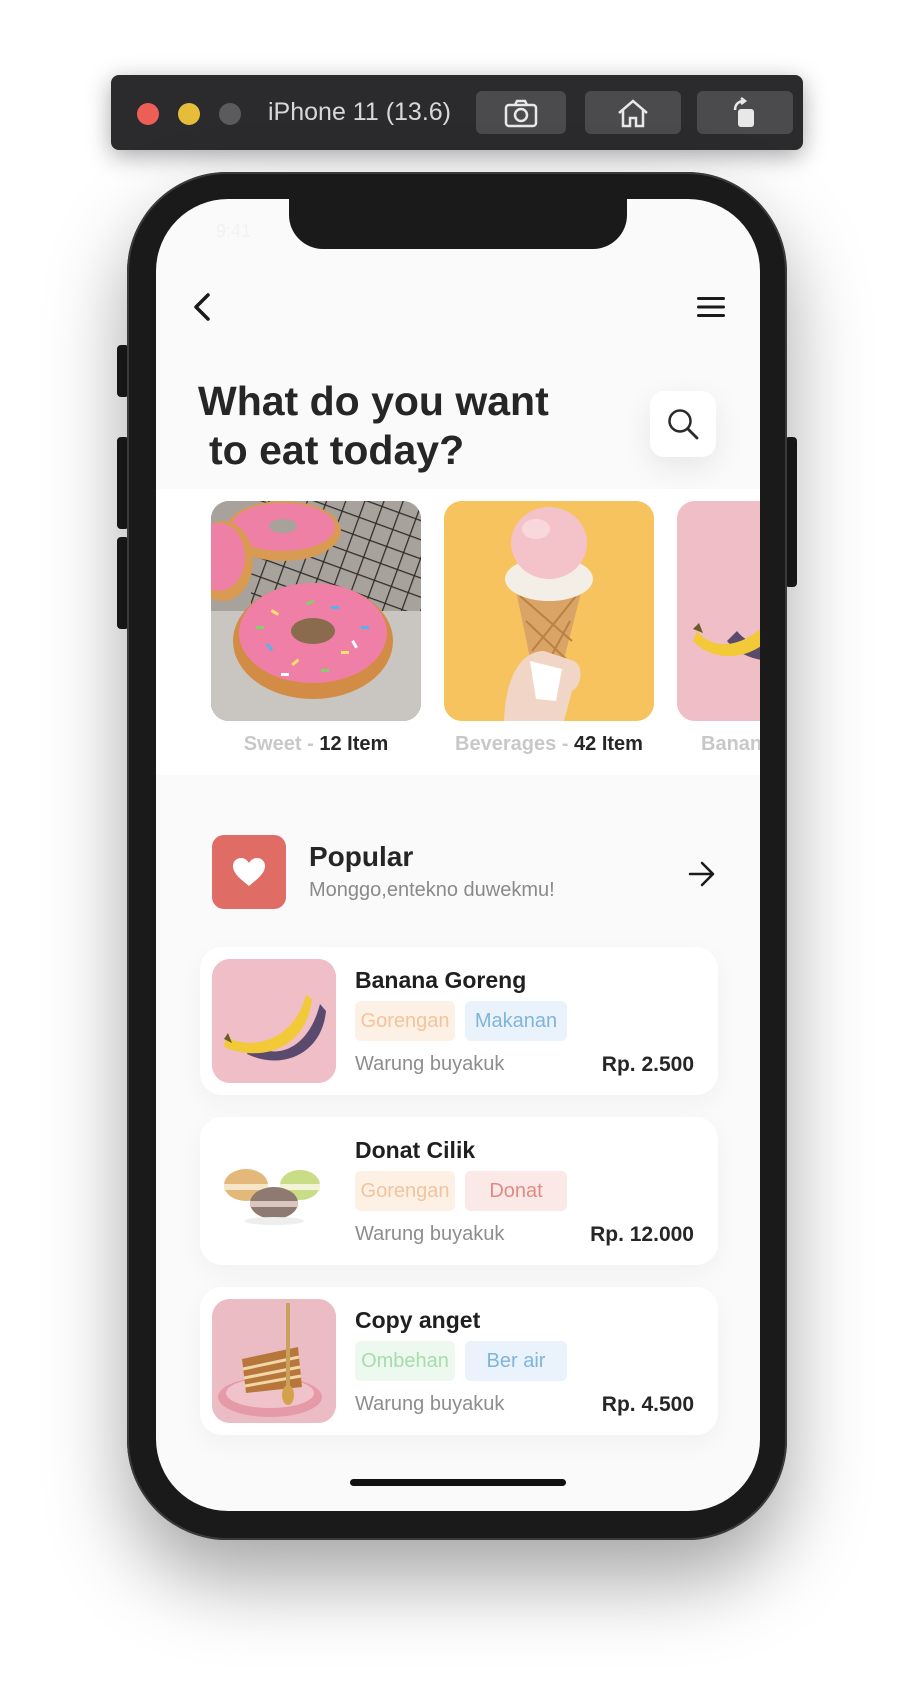 Image resolution: width=914 pixels, height=1688 pixels. What do you see at coordinates (272, 744) in the screenshot?
I see `category-name: Sweet` at bounding box center [272, 744].